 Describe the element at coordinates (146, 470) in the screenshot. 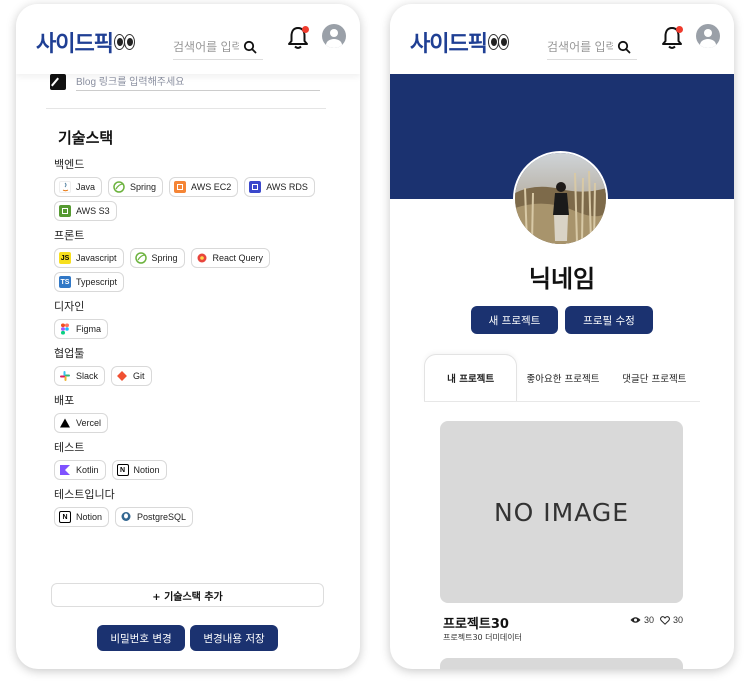

I see `chip-label: Notion` at that location.